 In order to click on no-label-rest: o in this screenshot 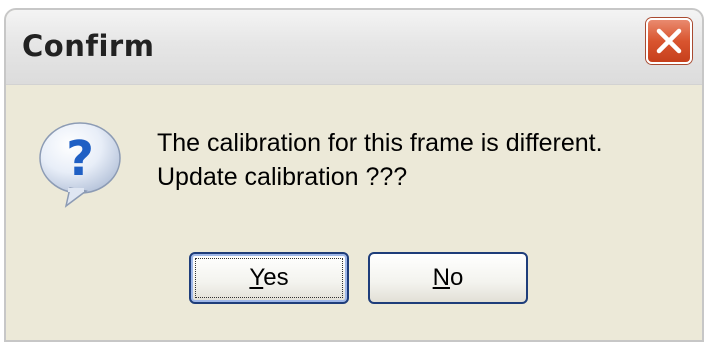, I will do `click(456, 277)`.